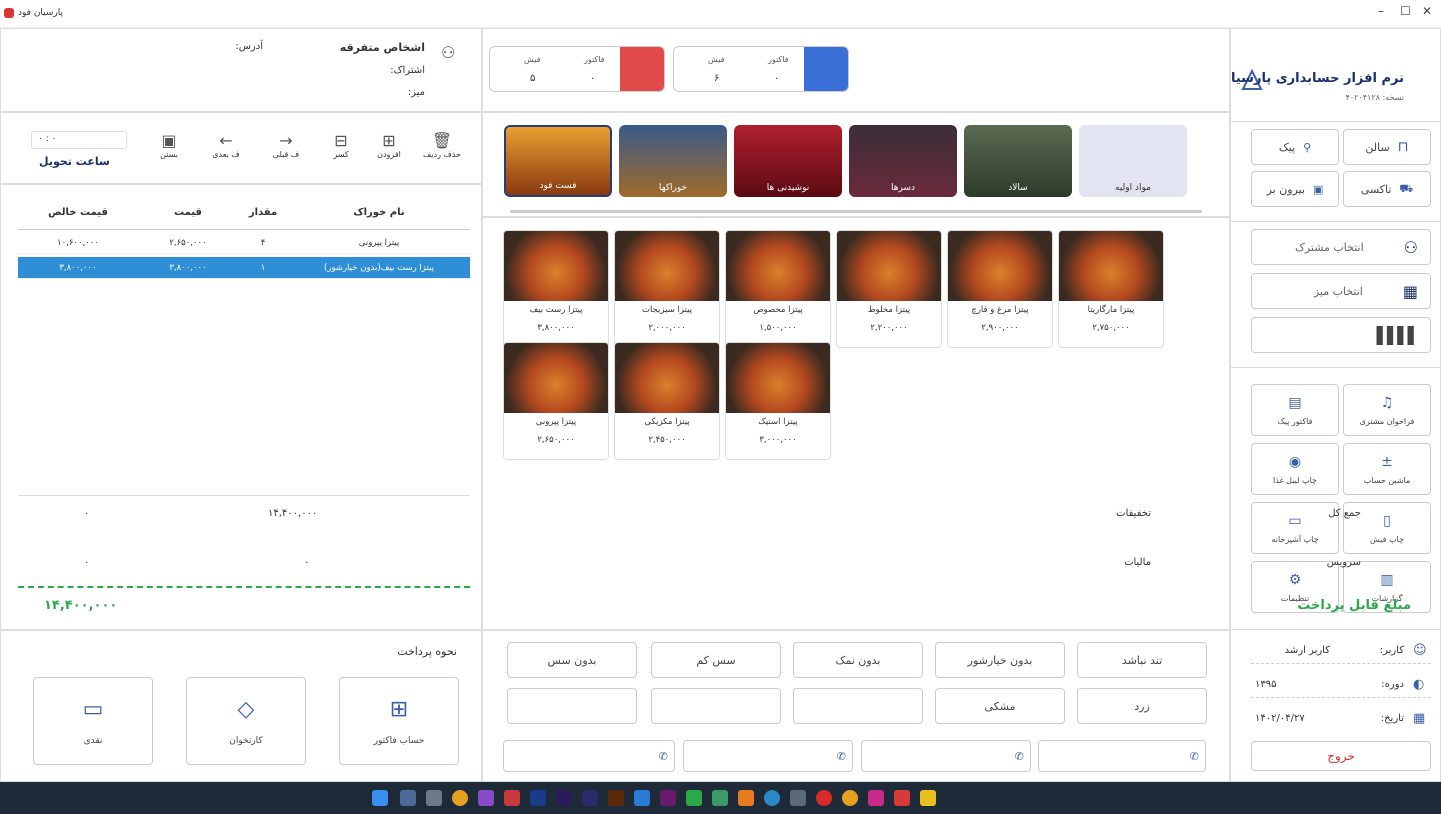 The width and height of the screenshot is (1441, 814). Describe the element at coordinates (1000, 660) in the screenshot. I see `note-button: بدون خیارشور` at that location.